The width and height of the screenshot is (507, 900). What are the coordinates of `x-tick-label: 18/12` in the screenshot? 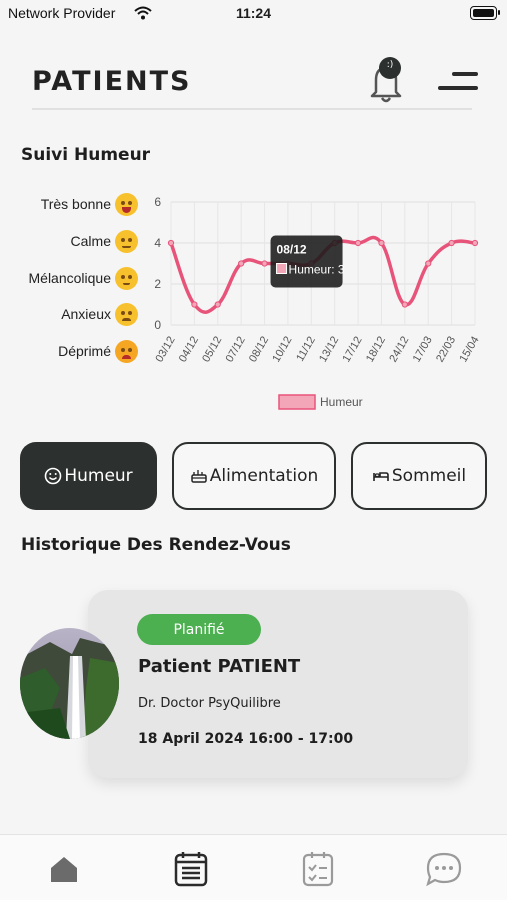 It's located at (376, 350).